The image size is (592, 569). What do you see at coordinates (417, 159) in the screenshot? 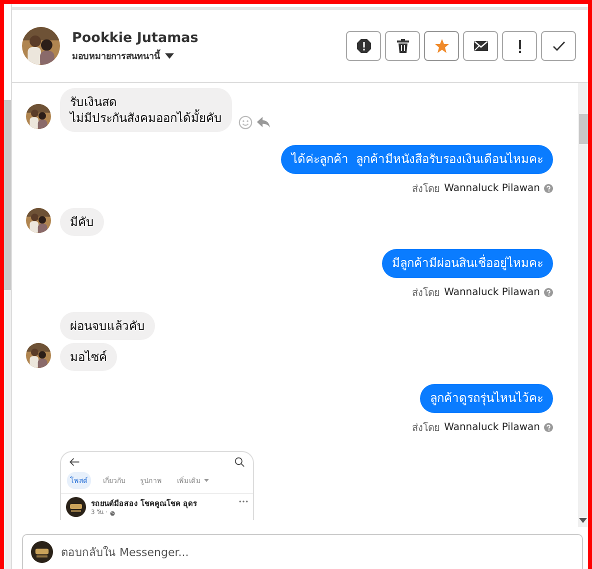
I see `message-bubble: ได้ค่ะลูกค้า ลูกค้ามีหนังสือรับรองเงินเดือนไหมคะ` at bounding box center [417, 159].